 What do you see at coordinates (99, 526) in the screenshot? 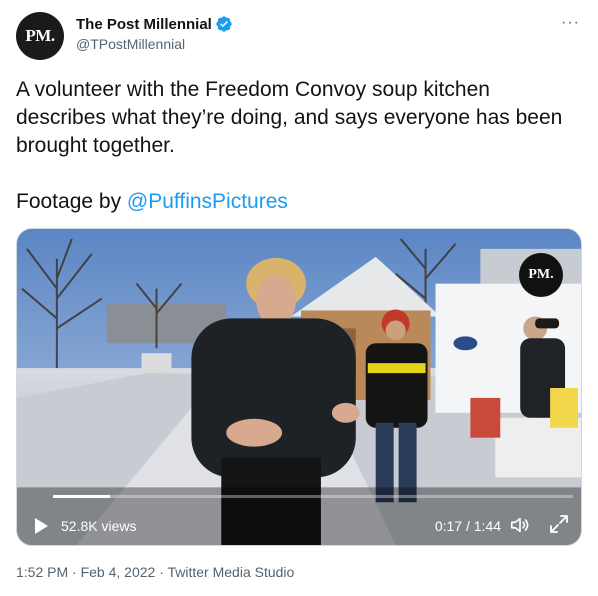
I see `view-count: 52.8K views` at bounding box center [99, 526].